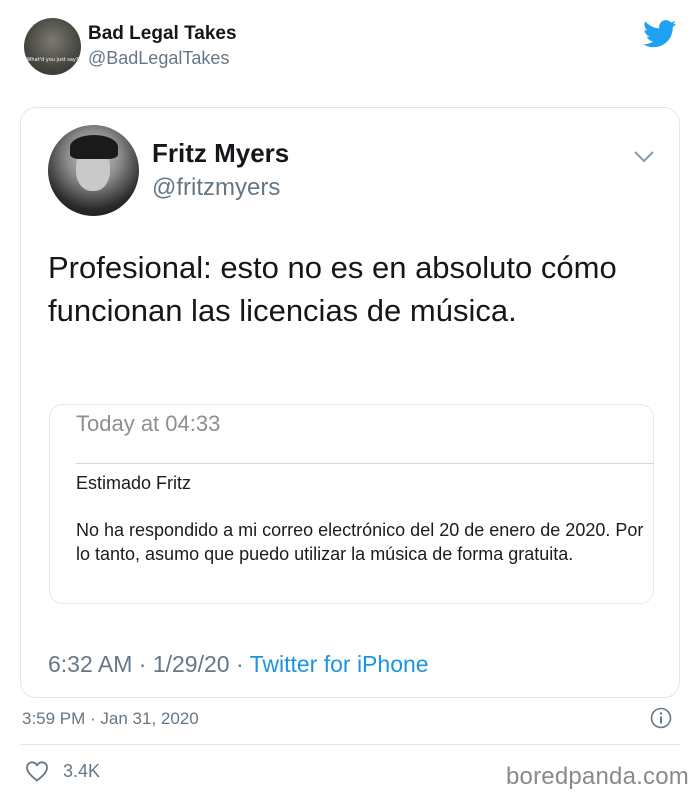 This screenshot has width=700, height=799. What do you see at coordinates (350, 744) in the screenshot?
I see `divider` at bounding box center [350, 744].